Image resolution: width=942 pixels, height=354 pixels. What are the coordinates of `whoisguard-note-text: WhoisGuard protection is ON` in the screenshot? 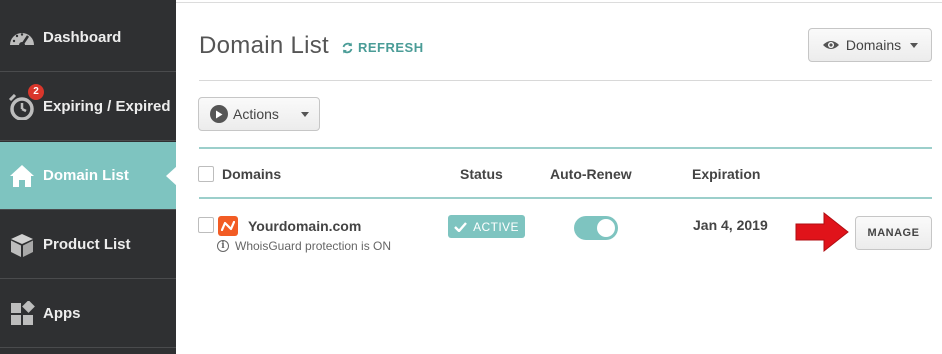 It's located at (313, 246).